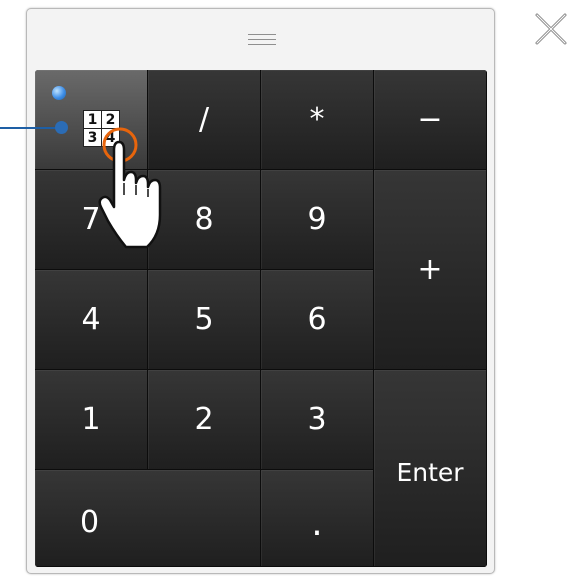 The image size is (577, 576). I want to click on zero-key: 0, so click(148, 518).